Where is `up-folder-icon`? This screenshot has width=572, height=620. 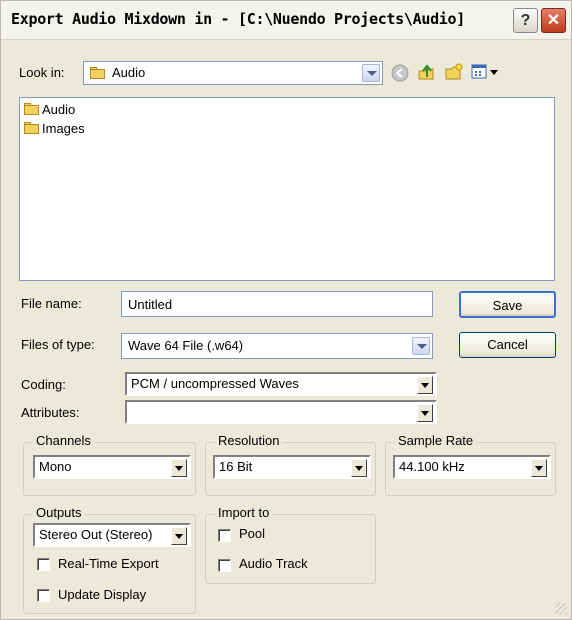 up-folder-icon is located at coordinates (426, 72).